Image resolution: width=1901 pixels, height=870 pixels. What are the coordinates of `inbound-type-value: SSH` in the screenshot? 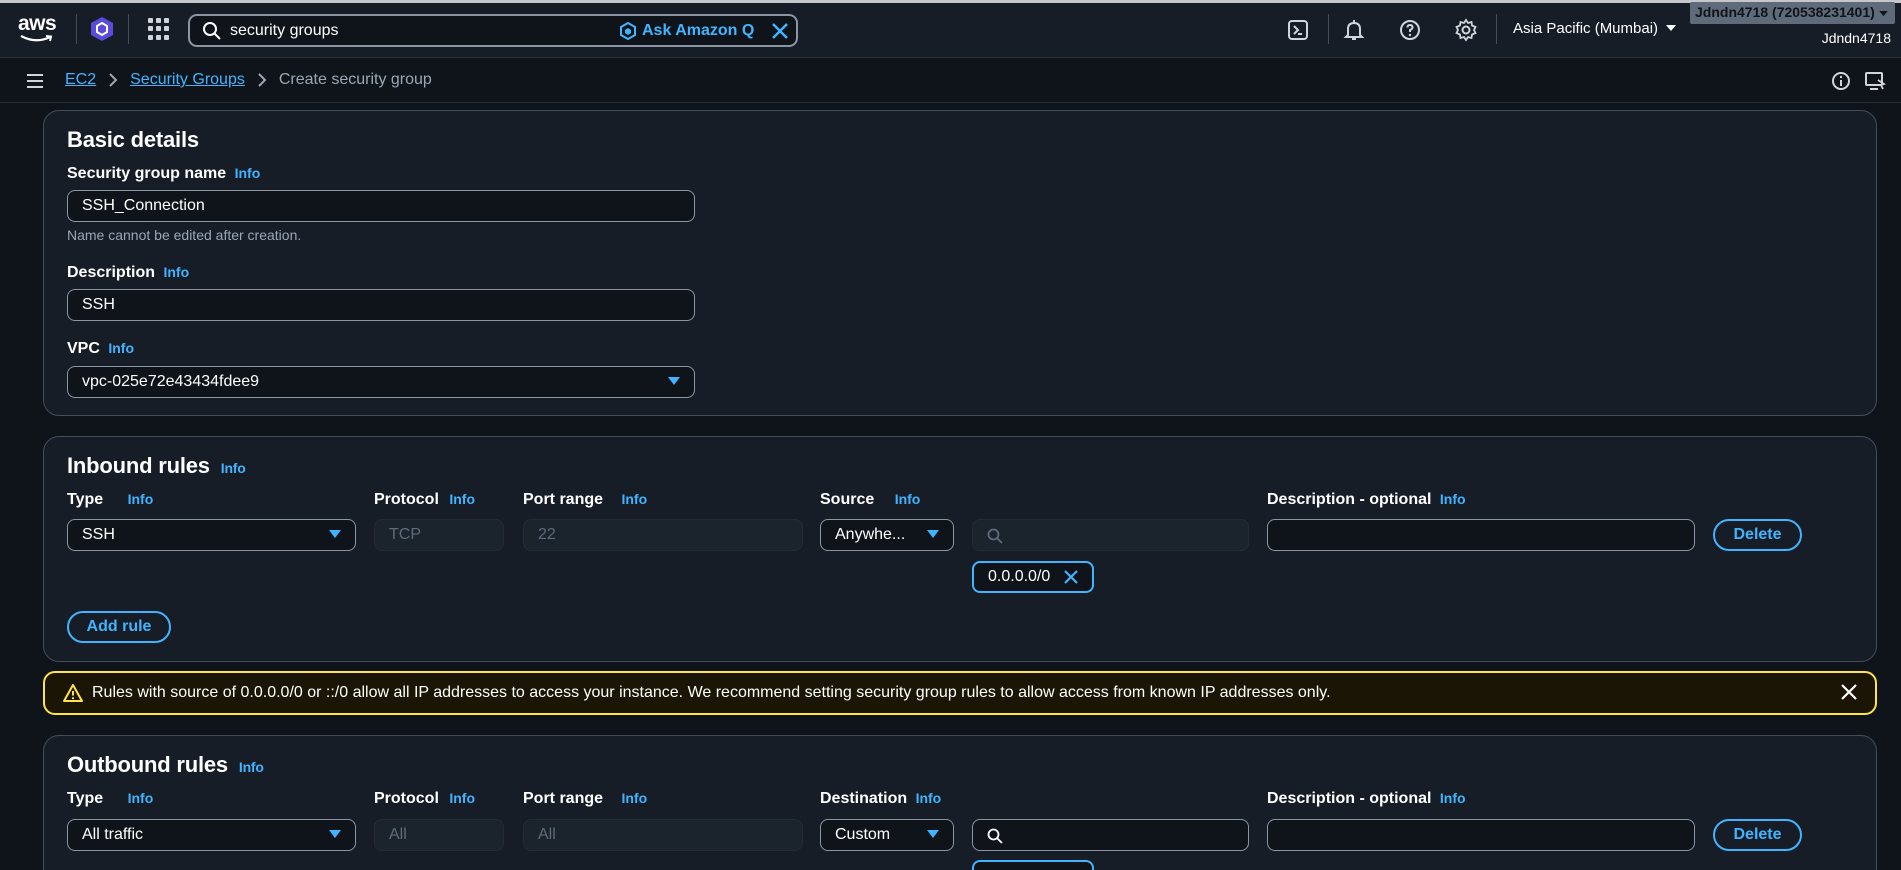 It's located at (98, 534).